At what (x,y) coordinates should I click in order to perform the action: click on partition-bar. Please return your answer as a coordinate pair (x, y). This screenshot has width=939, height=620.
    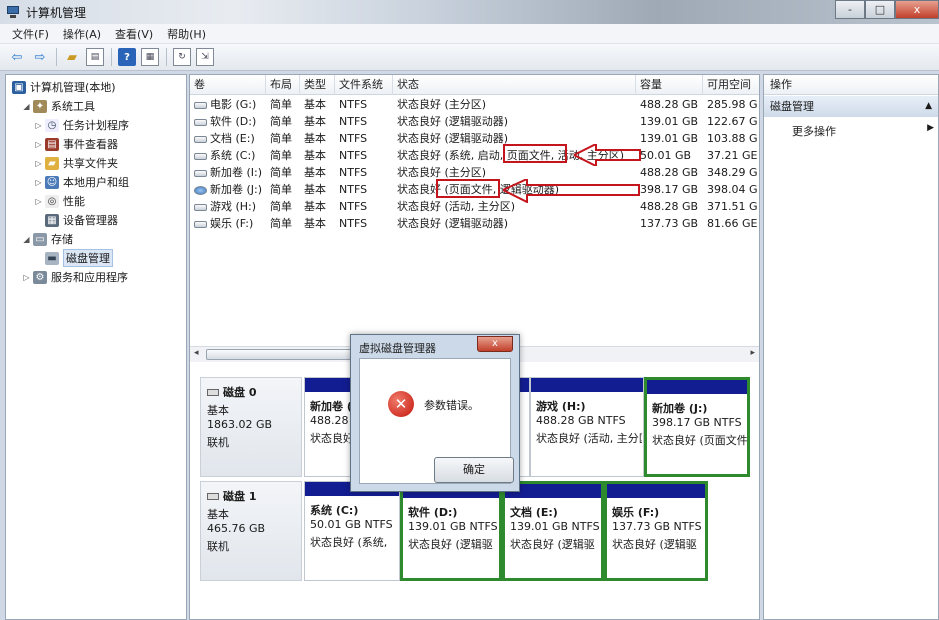
    Looking at the image, I should click on (697, 387).